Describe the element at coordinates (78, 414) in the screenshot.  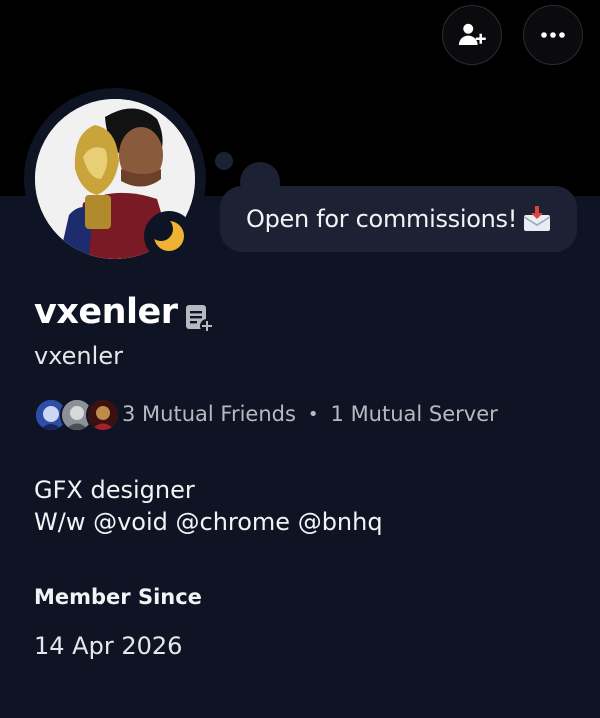
I see `mutual-avatars` at that location.